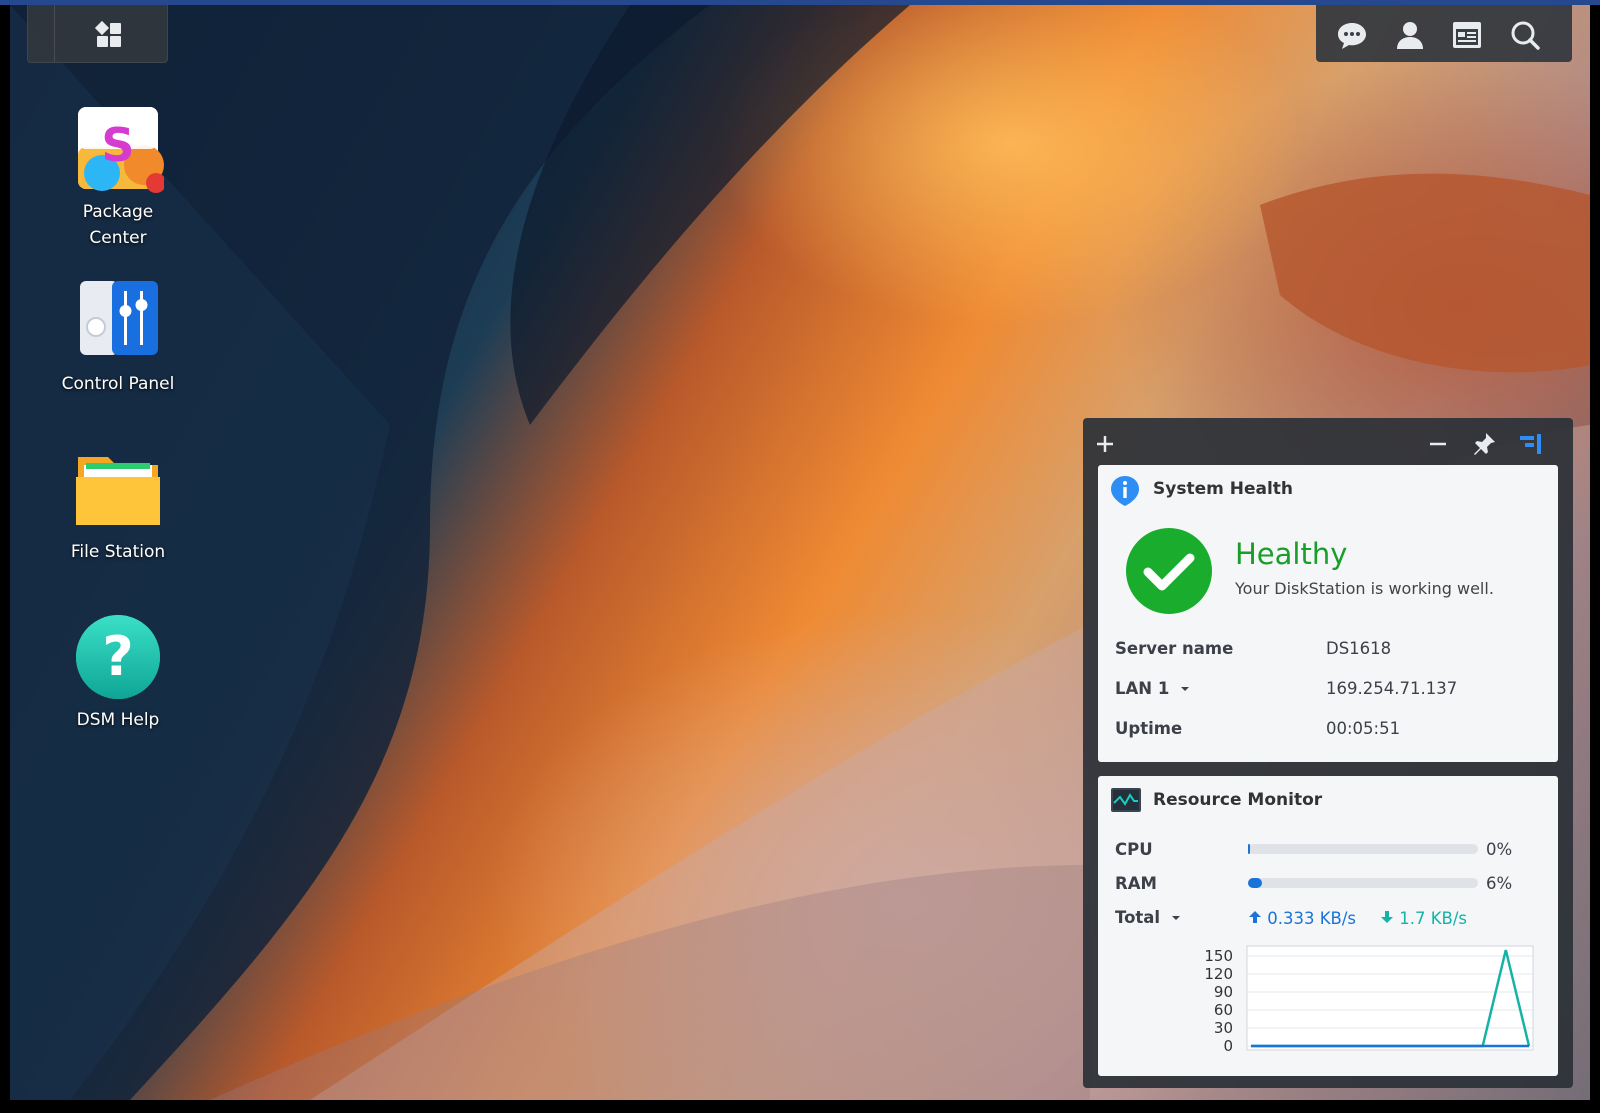  Describe the element at coordinates (1364, 588) in the screenshot. I see `health-description: Your DiskStation is working well.` at that location.